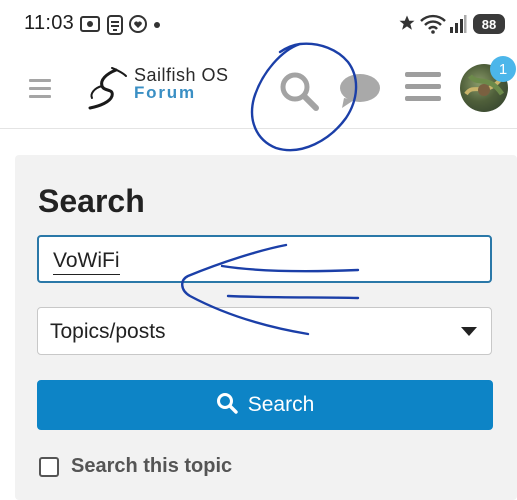  I want to click on brand-title: Sailfish OS Forum, so click(181, 84).